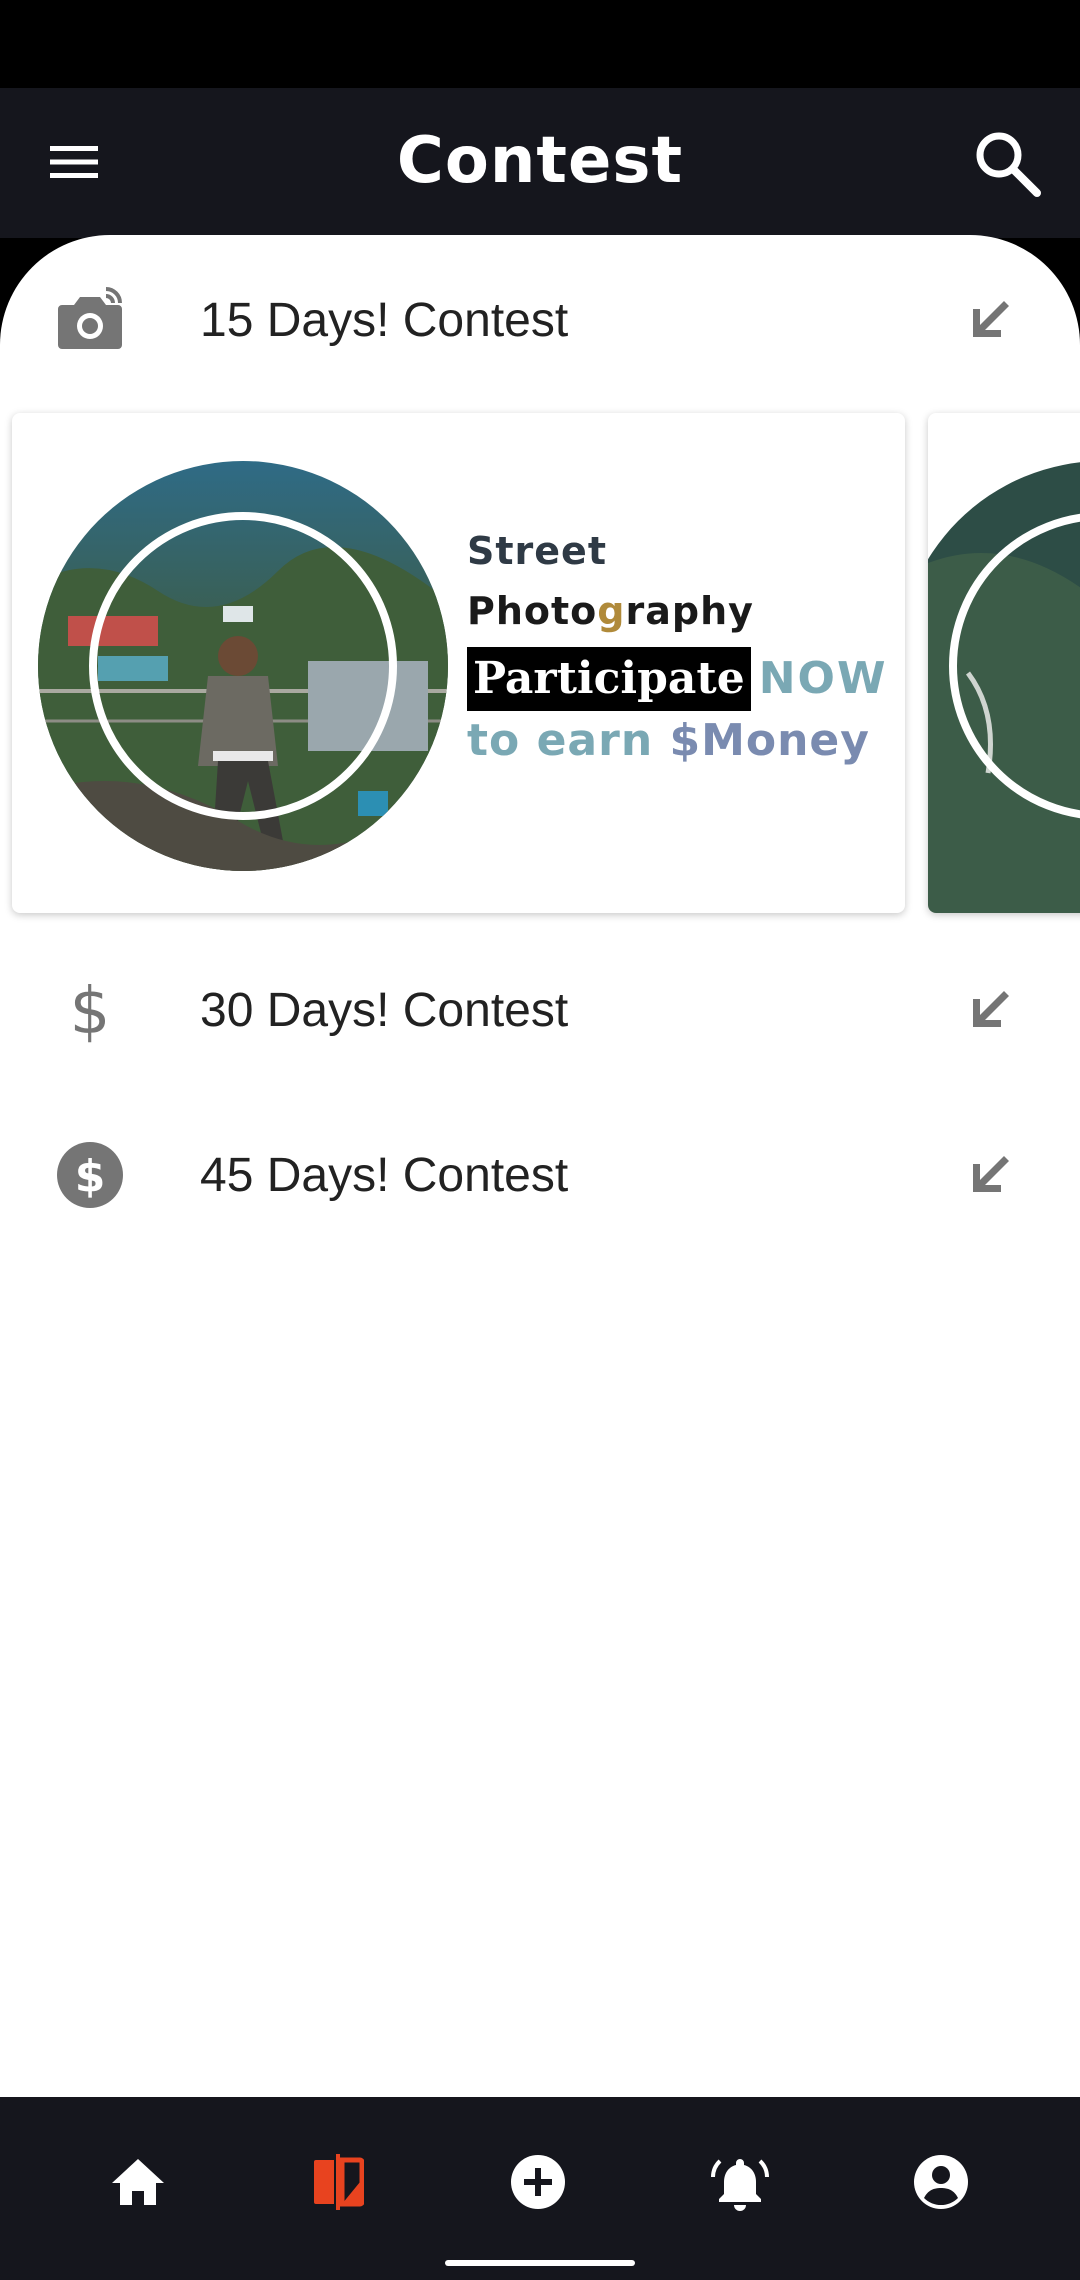 The height and width of the screenshot is (2280, 1080). I want to click on dollar-icon: $, so click(90, 1010).